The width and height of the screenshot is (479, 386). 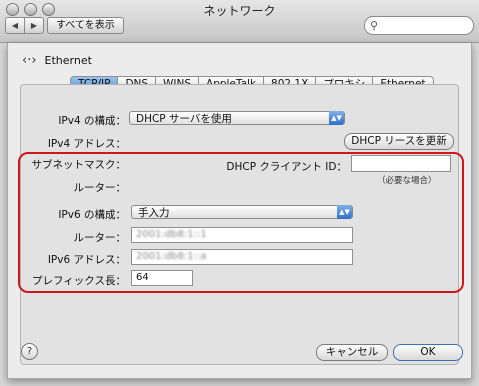 I want to click on forward-icon: ▶, so click(x=34, y=25).